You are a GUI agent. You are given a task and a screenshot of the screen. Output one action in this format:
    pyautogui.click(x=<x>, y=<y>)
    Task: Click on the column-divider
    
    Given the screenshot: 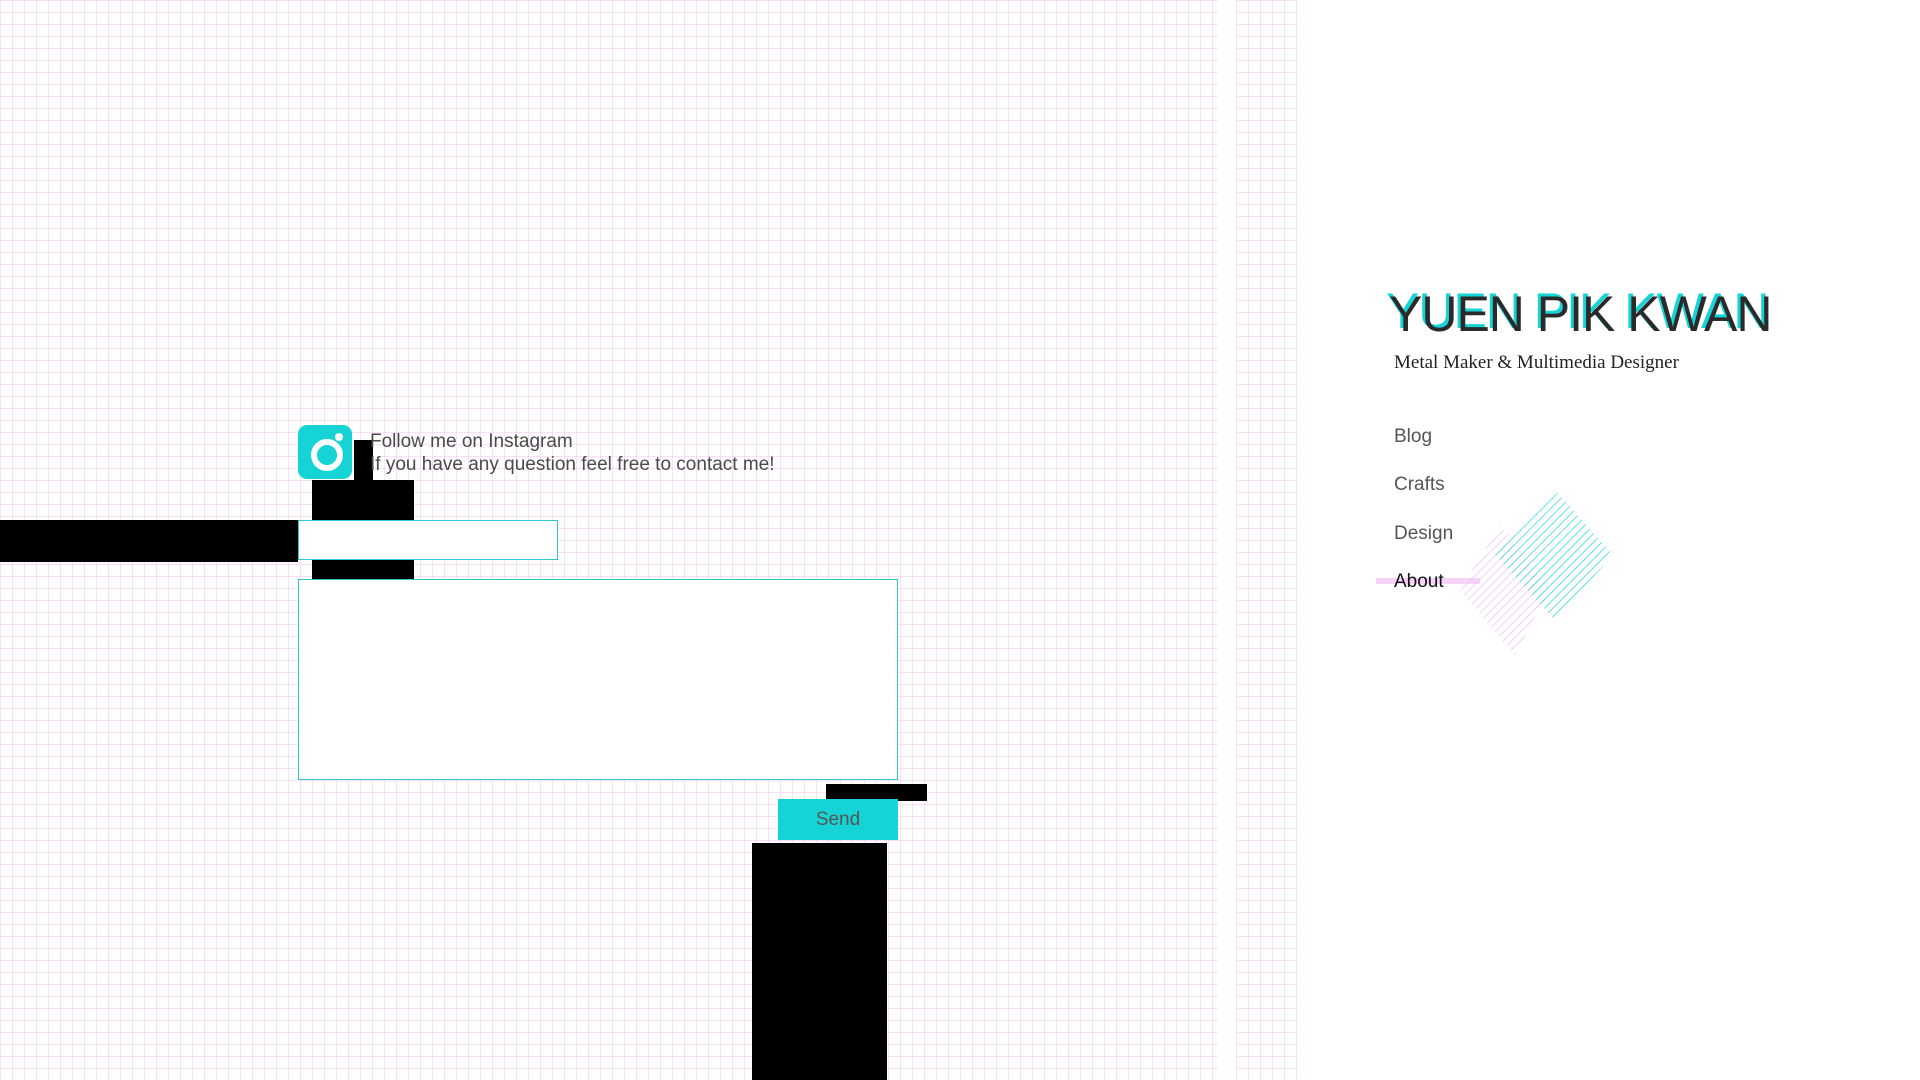 What is the action you would take?
    pyautogui.click(x=1227, y=540)
    